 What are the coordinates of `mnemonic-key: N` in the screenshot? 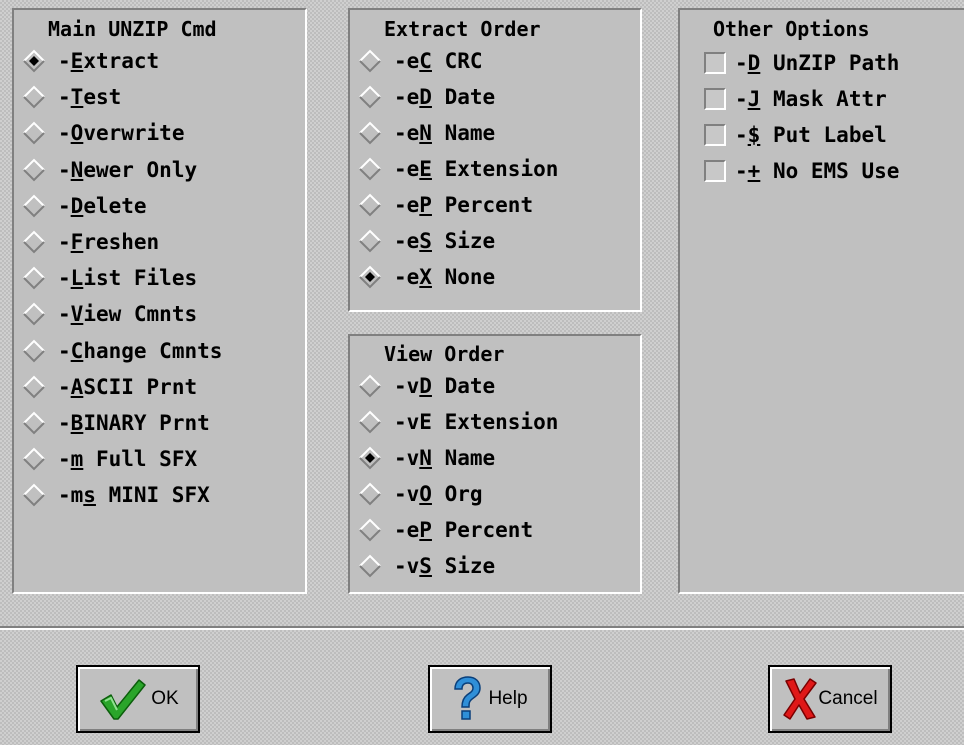 It's located at (425, 133).